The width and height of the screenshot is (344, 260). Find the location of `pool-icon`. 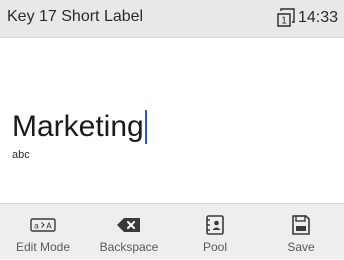

pool-icon is located at coordinates (215, 225).